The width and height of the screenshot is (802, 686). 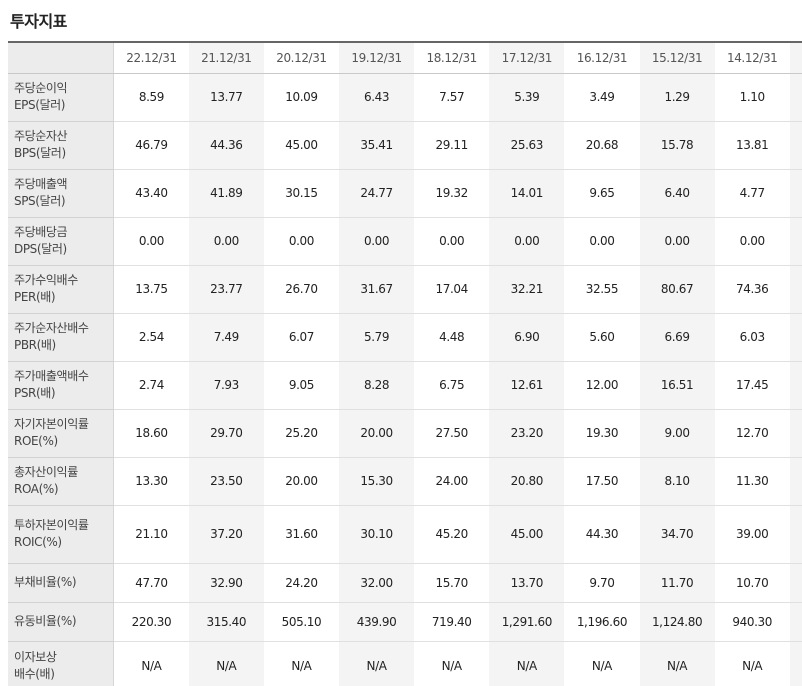 What do you see at coordinates (452, 57) in the screenshot?
I see `column-header-date: 18.12/31` at bounding box center [452, 57].